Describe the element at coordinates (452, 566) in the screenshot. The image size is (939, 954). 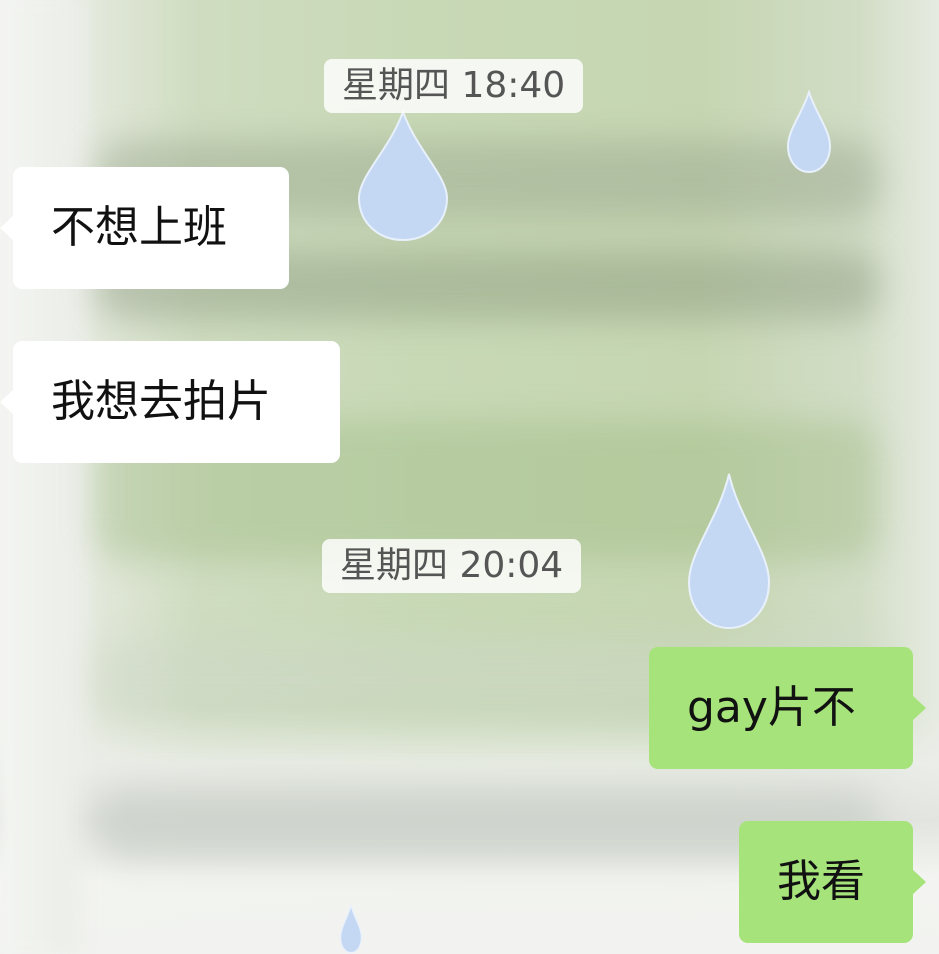
I see `timestamp-label: 星期四 20:04` at that location.